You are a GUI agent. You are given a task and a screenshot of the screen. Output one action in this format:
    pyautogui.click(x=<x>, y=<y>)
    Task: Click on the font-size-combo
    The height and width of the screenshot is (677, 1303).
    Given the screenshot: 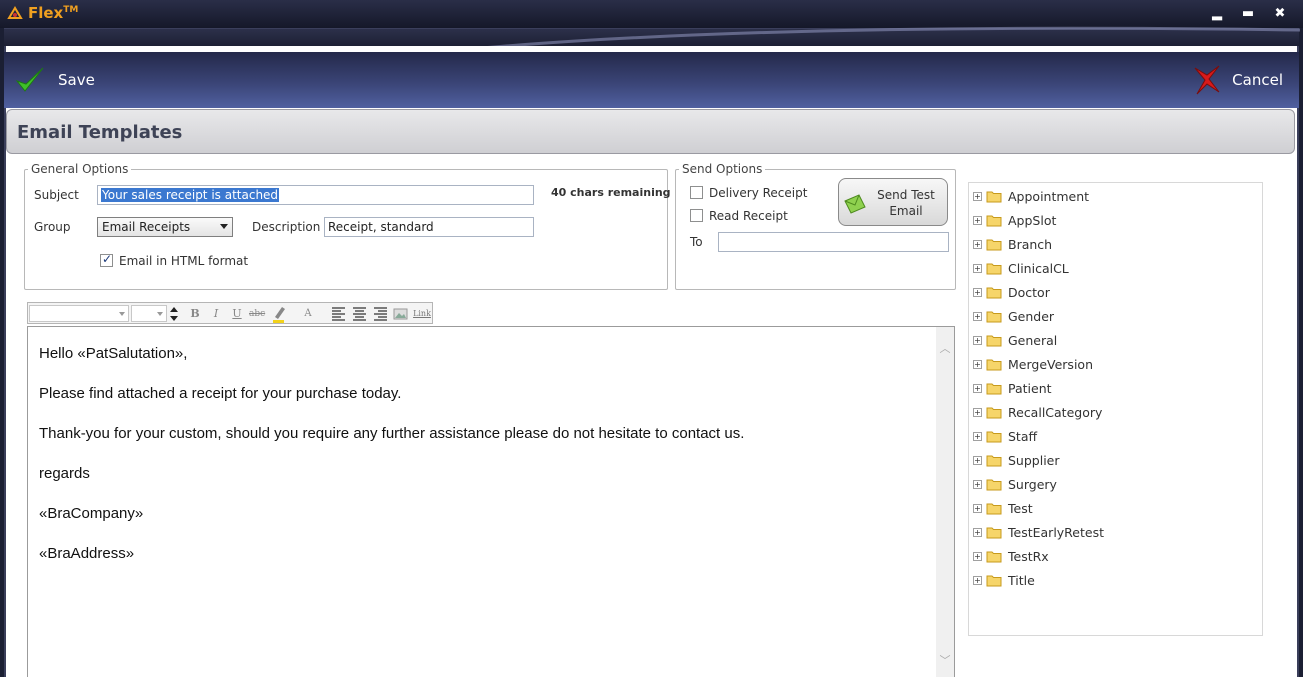 What is the action you would take?
    pyautogui.click(x=149, y=313)
    